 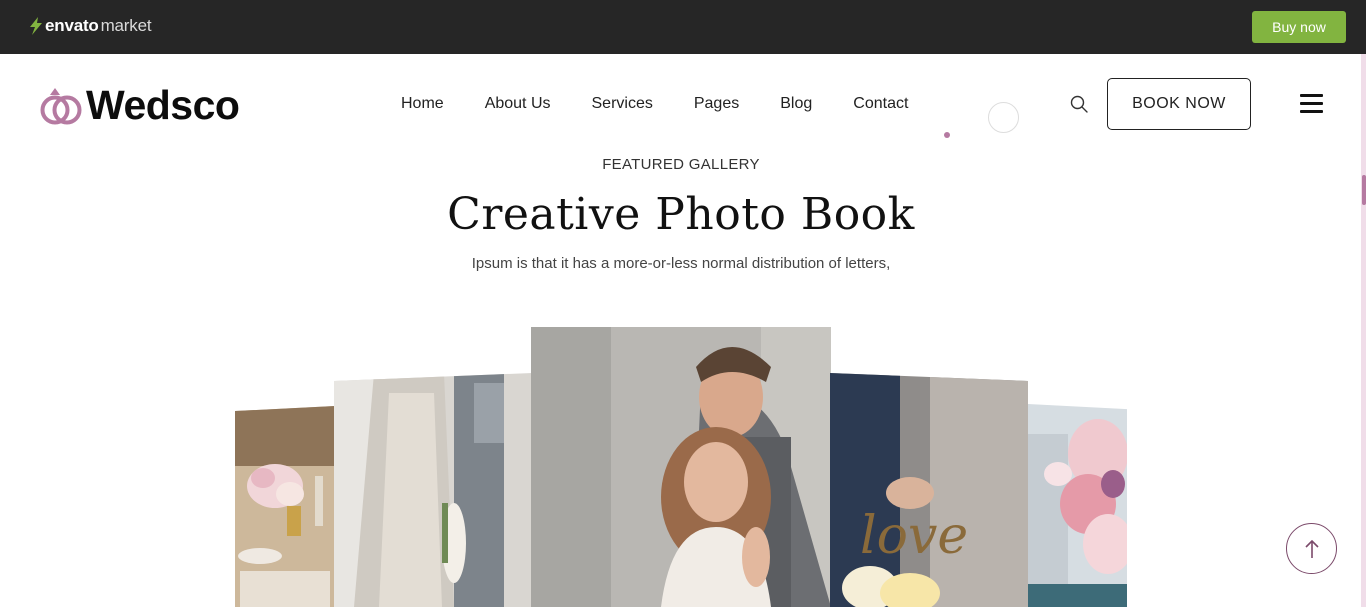 What do you see at coordinates (518, 104) in the screenshot?
I see `nav-about-us: About Us` at bounding box center [518, 104].